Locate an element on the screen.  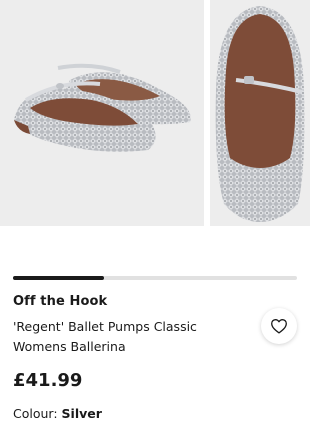
product-price: £41.99 is located at coordinates (48, 380).